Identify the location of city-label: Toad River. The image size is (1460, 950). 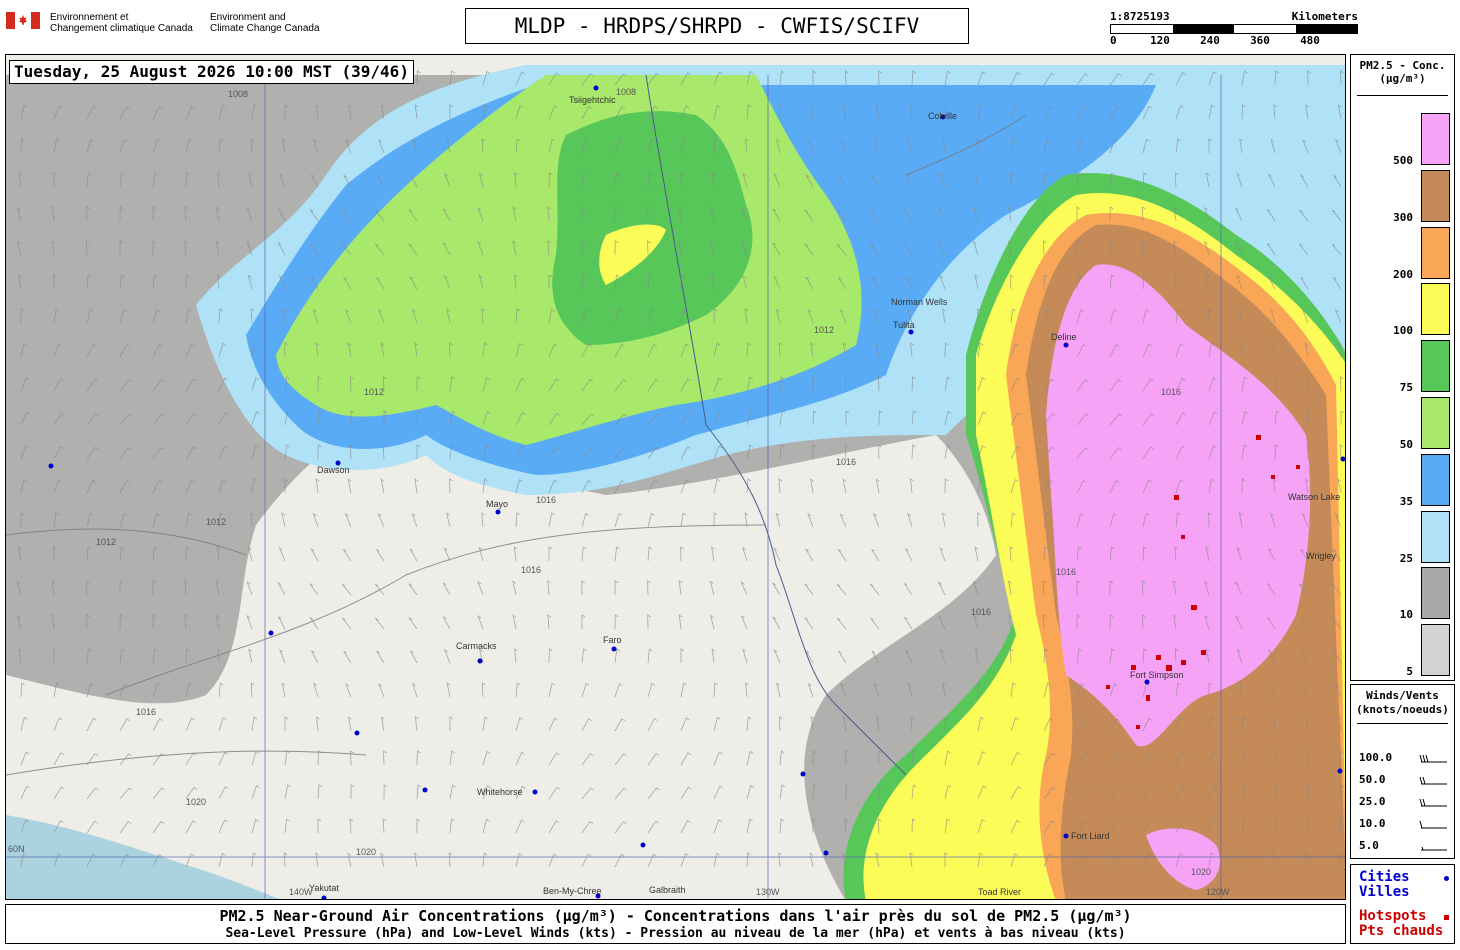
(999, 892).